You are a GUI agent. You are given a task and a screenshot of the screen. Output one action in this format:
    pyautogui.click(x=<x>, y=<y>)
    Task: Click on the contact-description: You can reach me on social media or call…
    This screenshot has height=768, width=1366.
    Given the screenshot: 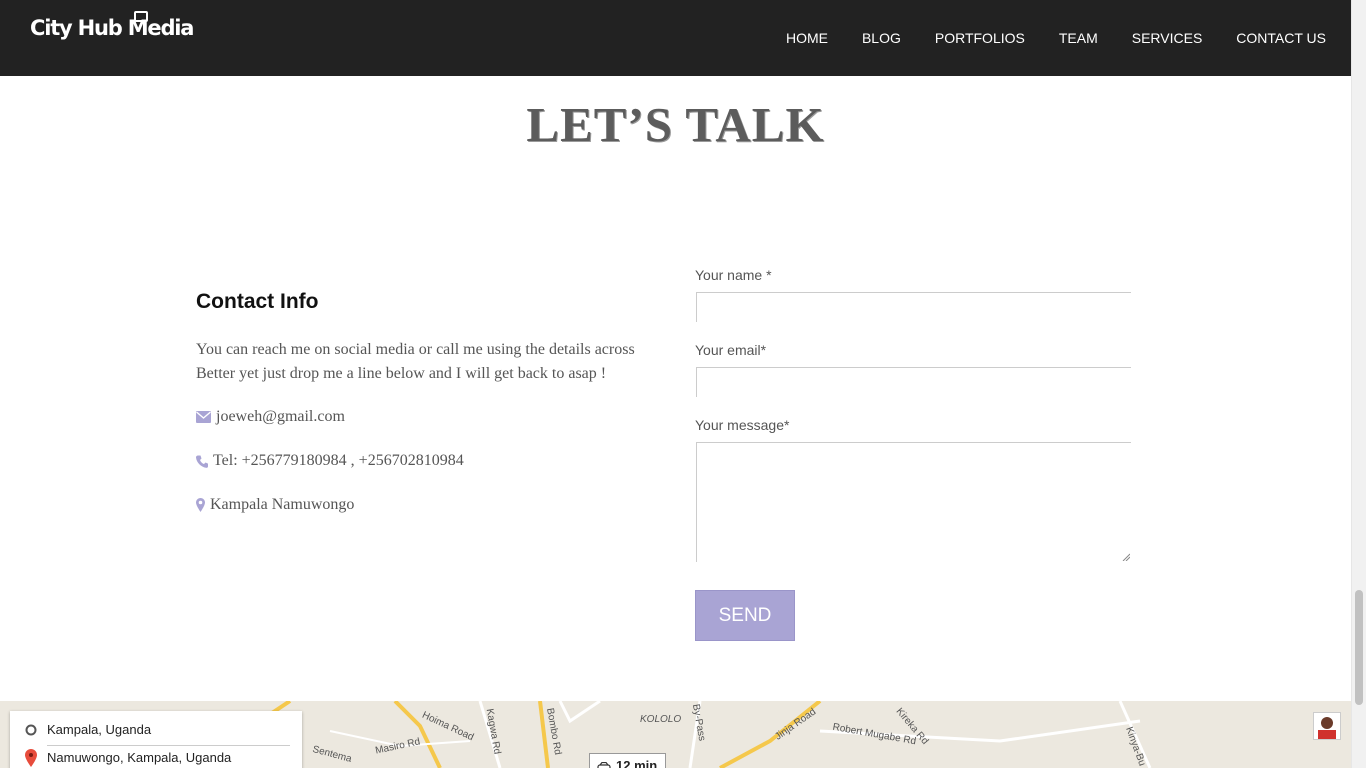 What is the action you would take?
    pyautogui.click(x=415, y=361)
    